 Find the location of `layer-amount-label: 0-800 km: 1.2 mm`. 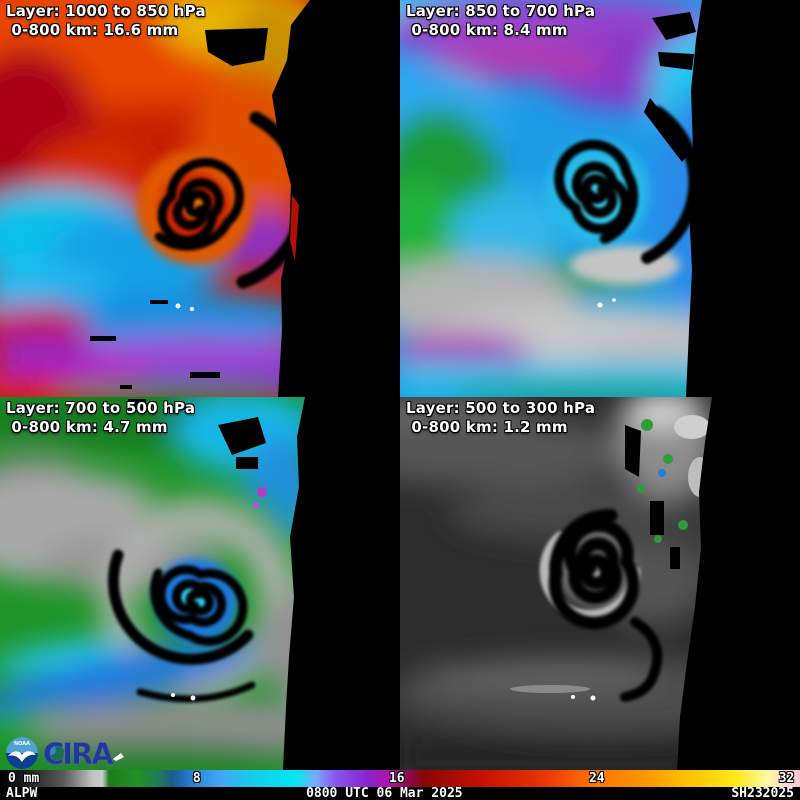

layer-amount-label: 0-800 km: 1.2 mm is located at coordinates (487, 427).